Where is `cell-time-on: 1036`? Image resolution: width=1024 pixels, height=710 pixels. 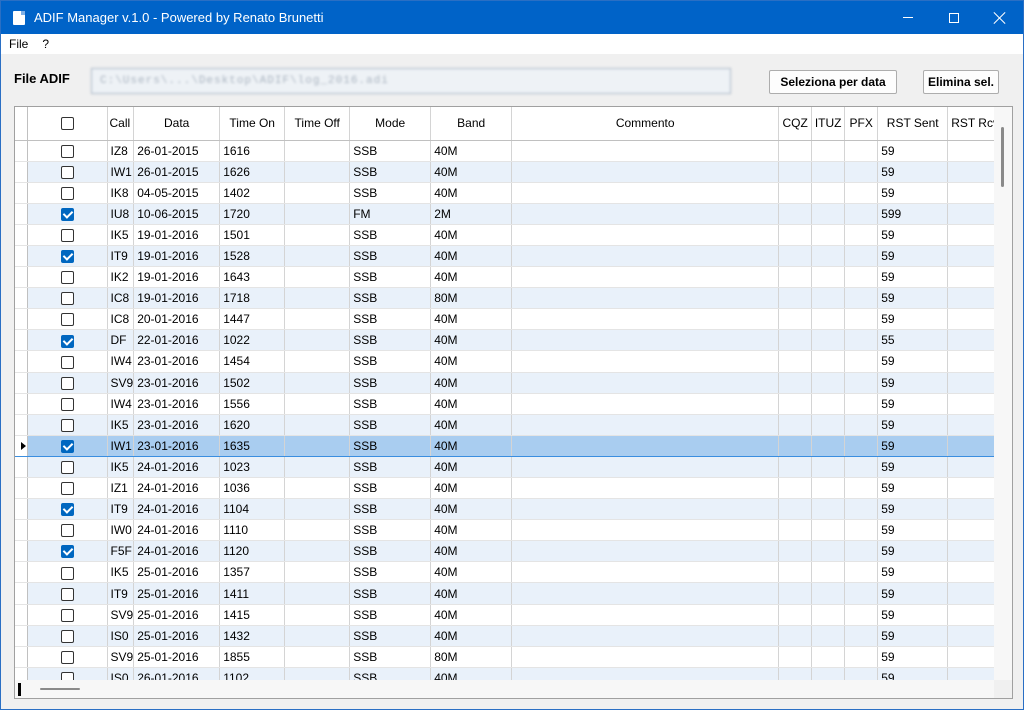 cell-time-on: 1036 is located at coordinates (252, 488).